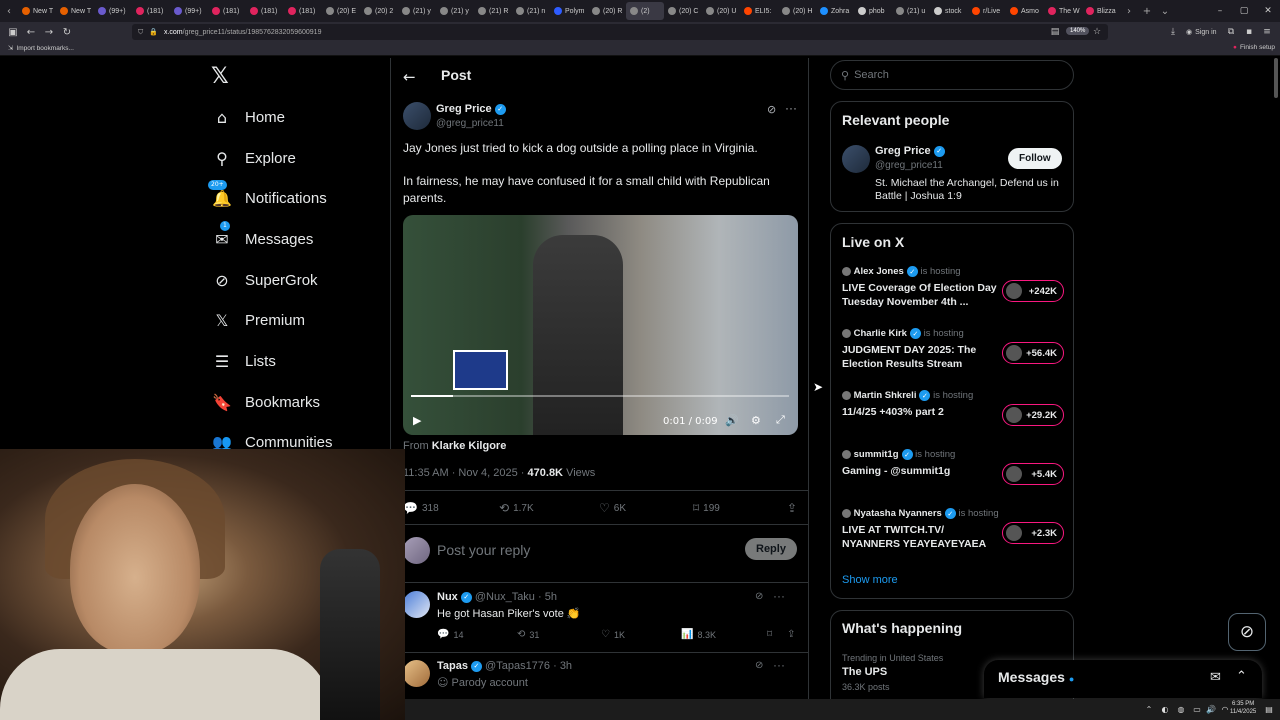  What do you see at coordinates (1165, 709) in the screenshot?
I see `tray-app-icon: ◐` at bounding box center [1165, 709].